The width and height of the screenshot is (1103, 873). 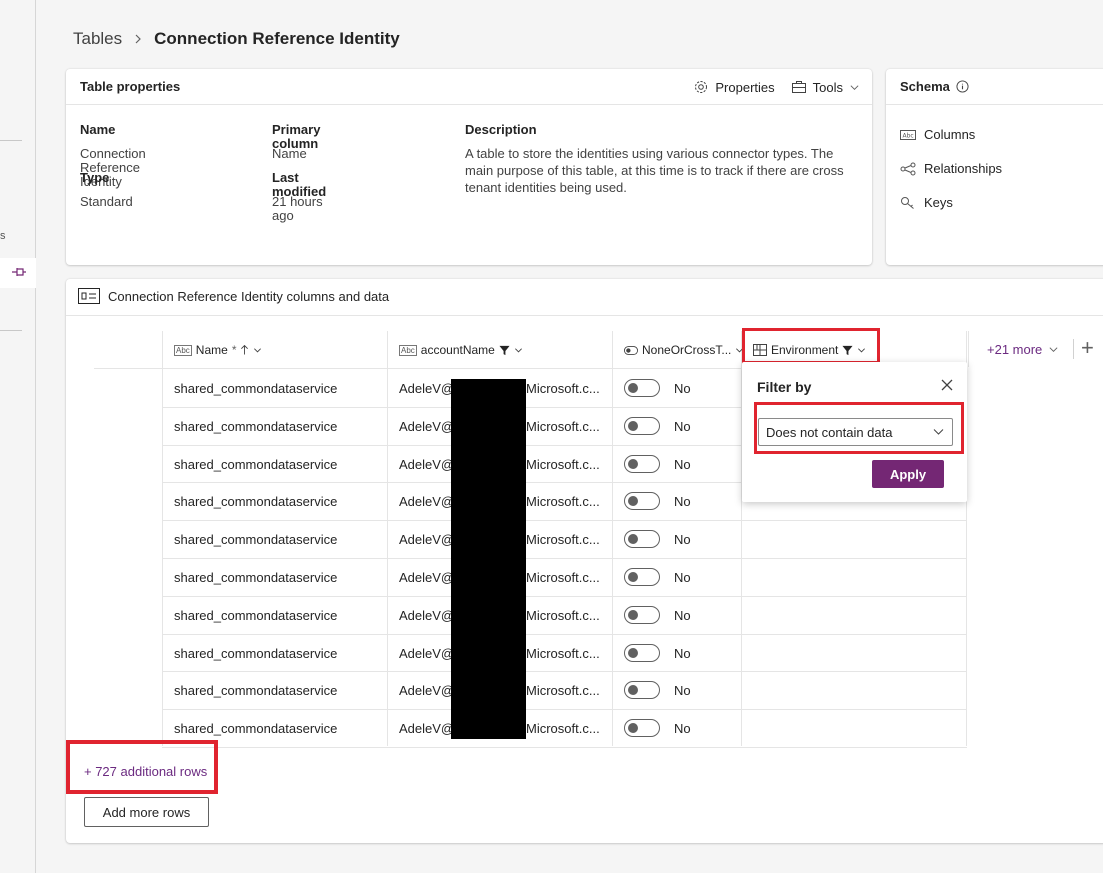 What do you see at coordinates (963, 168) in the screenshot?
I see `schema-relationships-label: Relationships` at bounding box center [963, 168].